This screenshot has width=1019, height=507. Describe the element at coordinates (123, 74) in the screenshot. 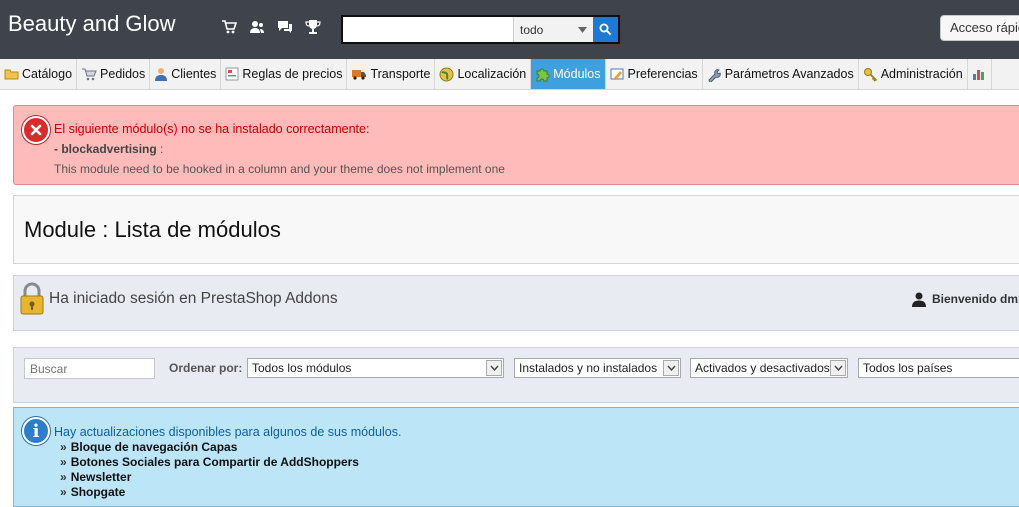

I see `nav-label: Pedidos` at that location.